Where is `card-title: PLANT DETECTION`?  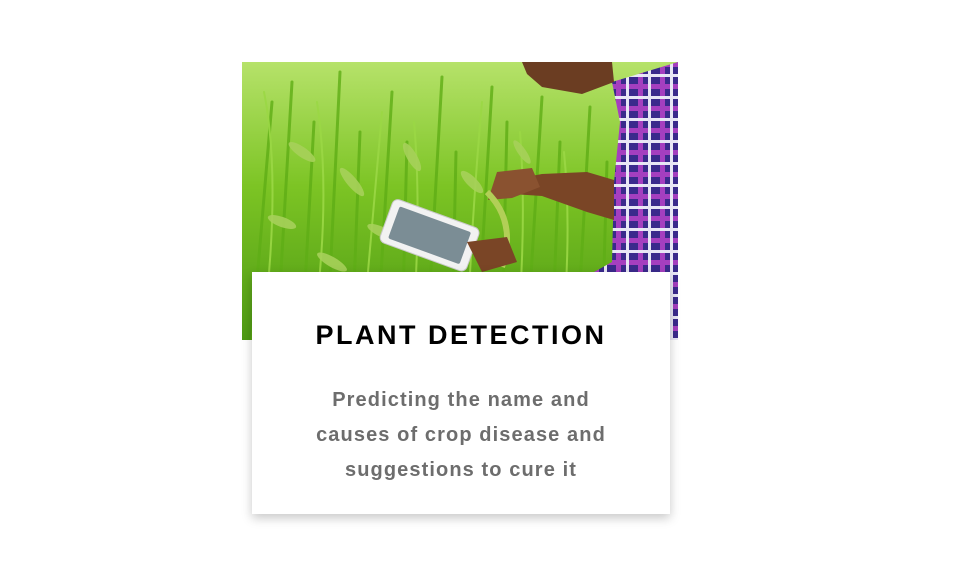
card-title: PLANT DETECTION is located at coordinates (461, 335).